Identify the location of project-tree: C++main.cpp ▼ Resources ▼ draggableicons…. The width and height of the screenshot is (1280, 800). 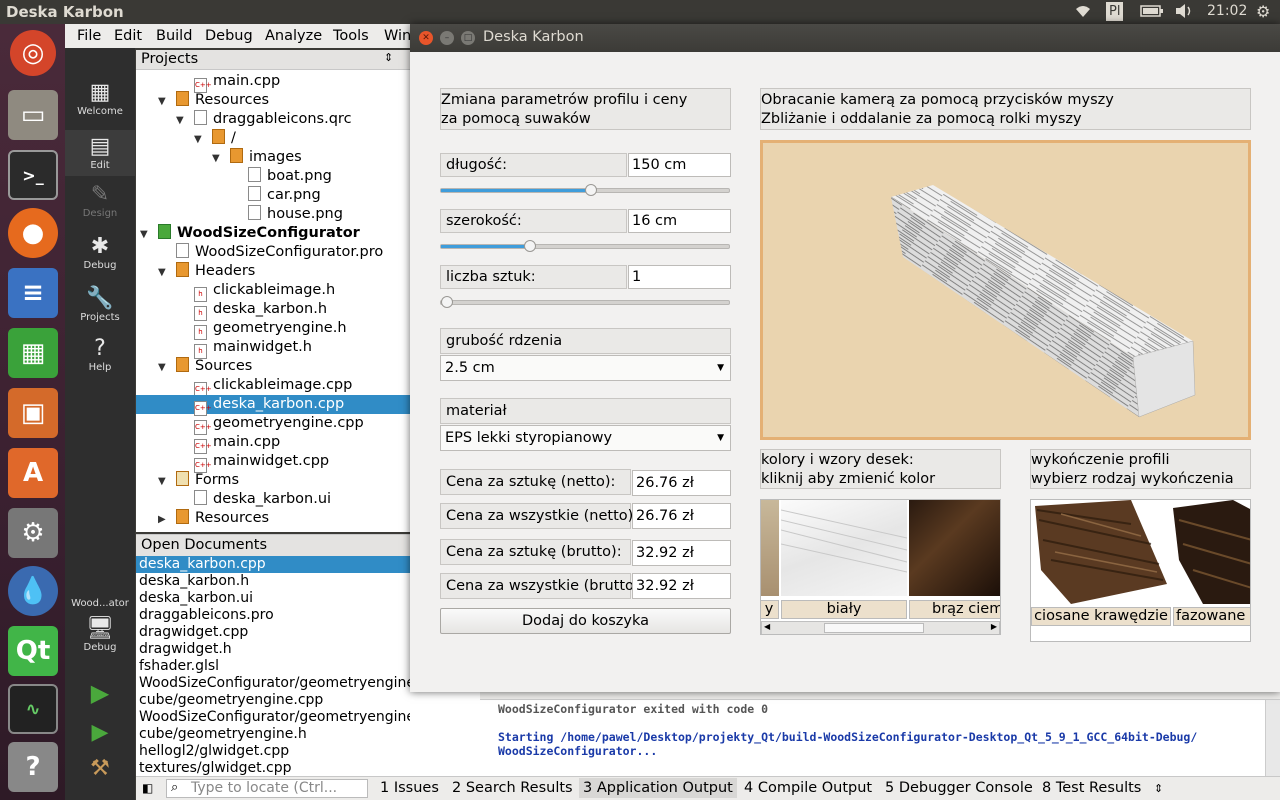
(273, 301).